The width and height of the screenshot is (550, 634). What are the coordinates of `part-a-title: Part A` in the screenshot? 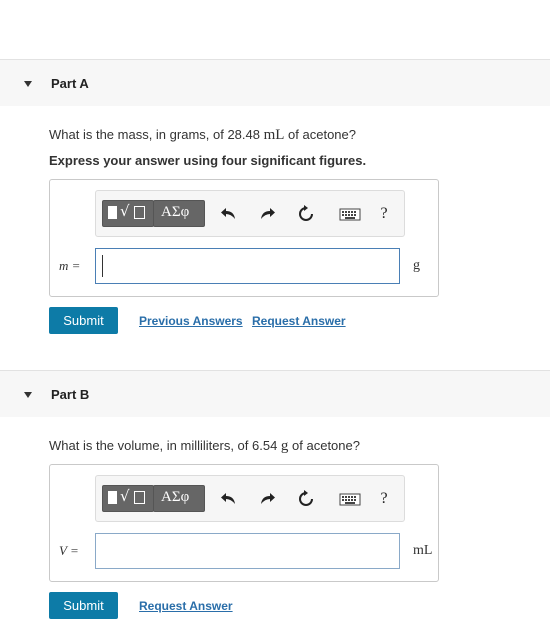 It's located at (70, 83).